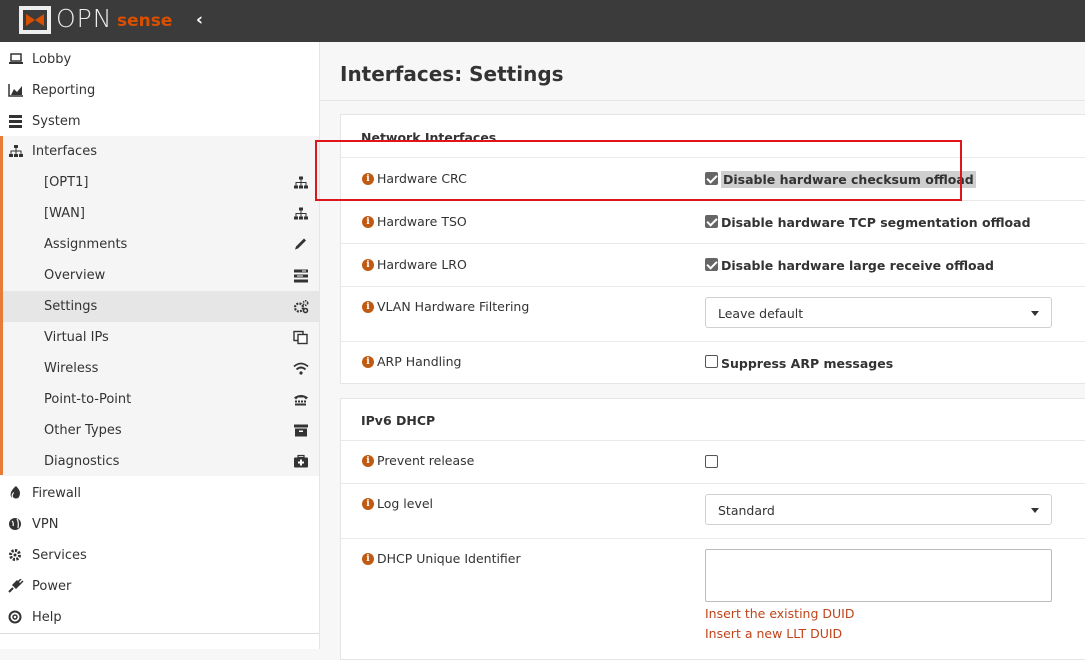  I want to click on sidebar-divider, so click(159, 633).